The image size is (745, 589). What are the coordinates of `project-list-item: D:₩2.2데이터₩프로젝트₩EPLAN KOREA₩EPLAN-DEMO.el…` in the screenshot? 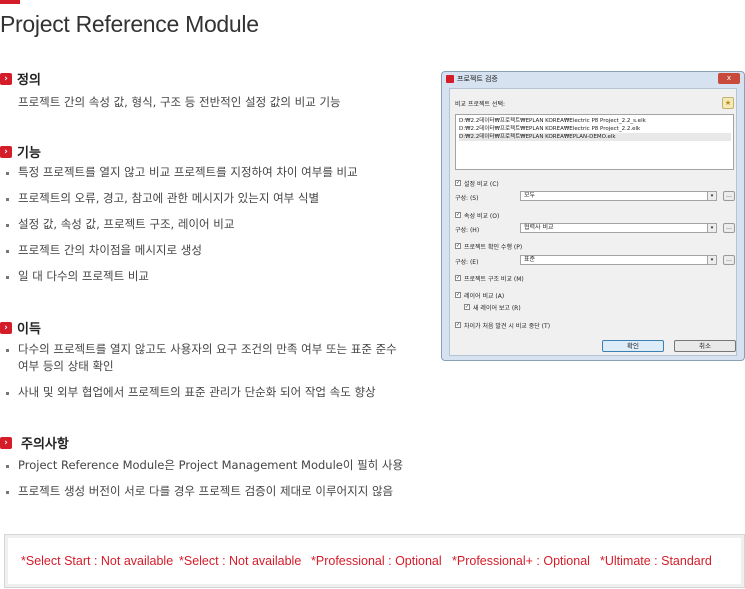 It's located at (595, 137).